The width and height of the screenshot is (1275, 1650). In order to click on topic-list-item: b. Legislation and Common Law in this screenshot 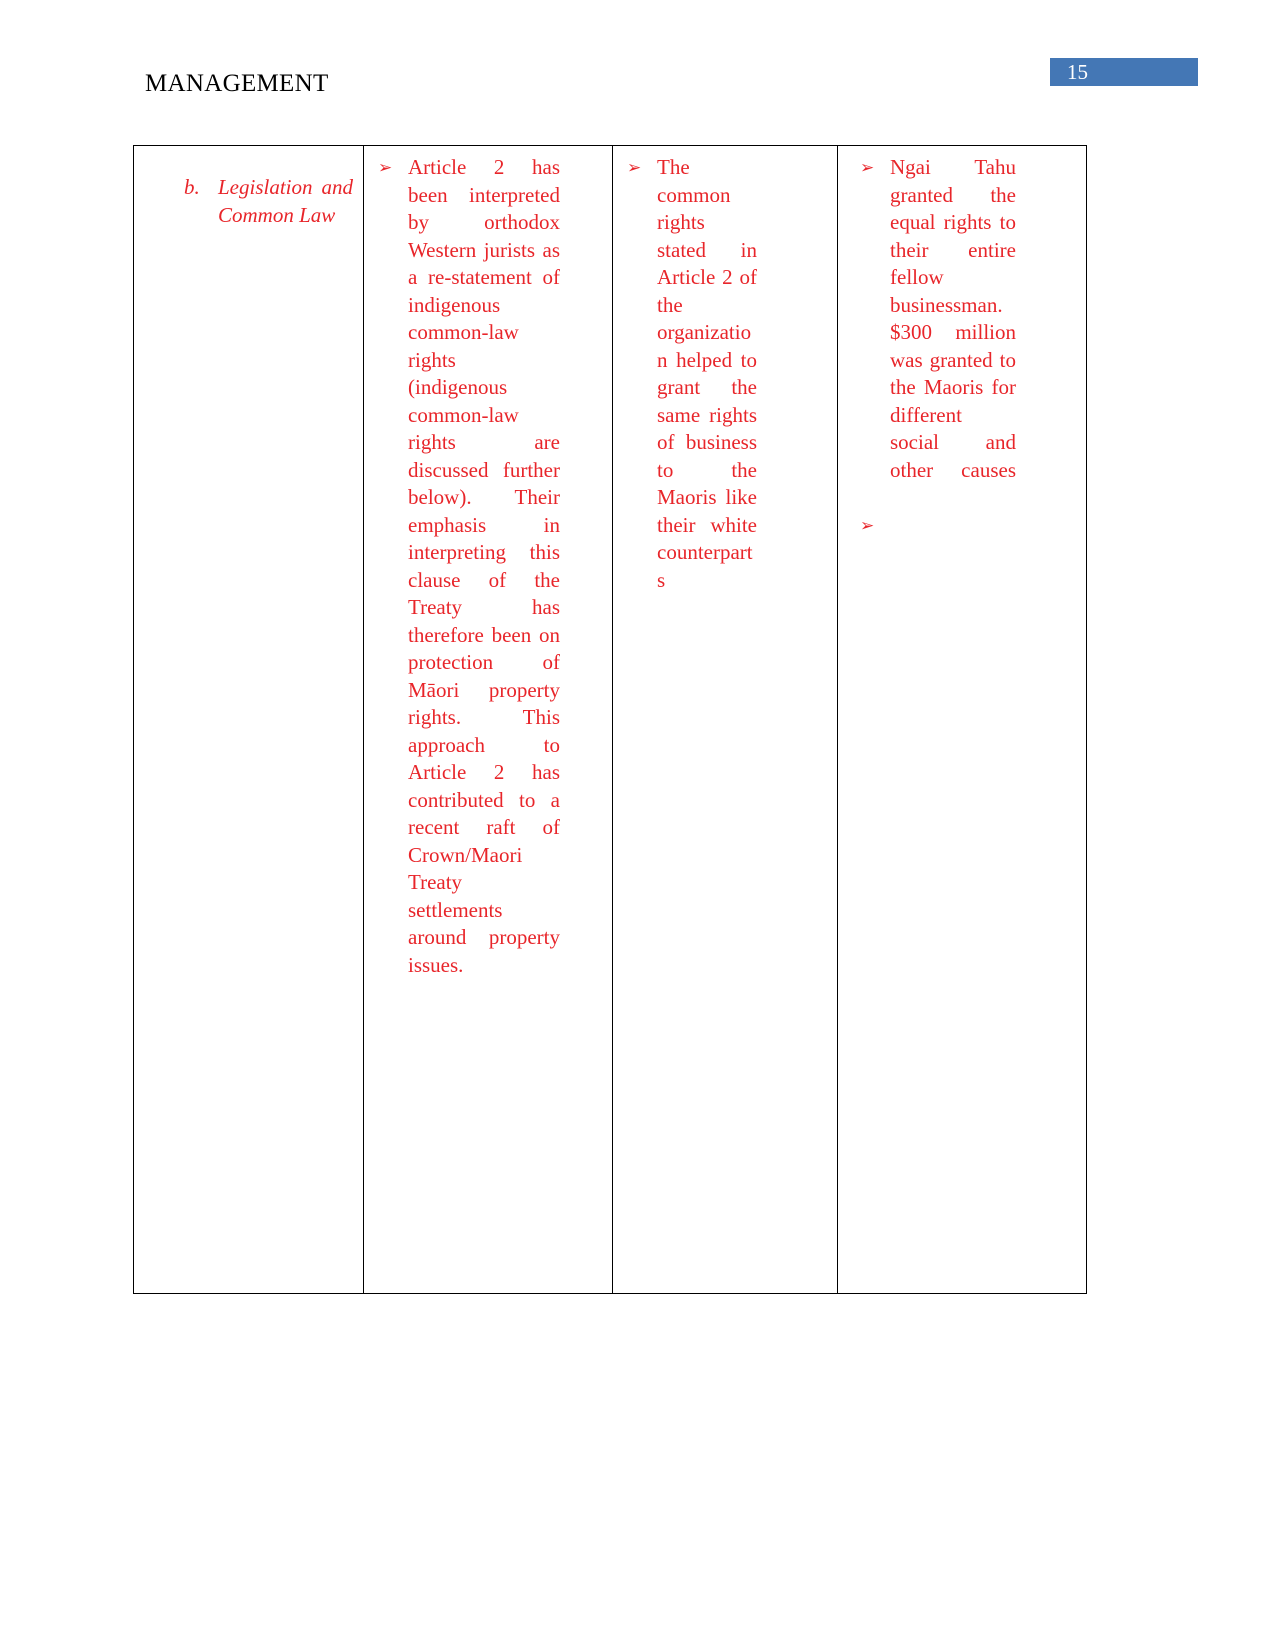, I will do `click(268, 201)`.